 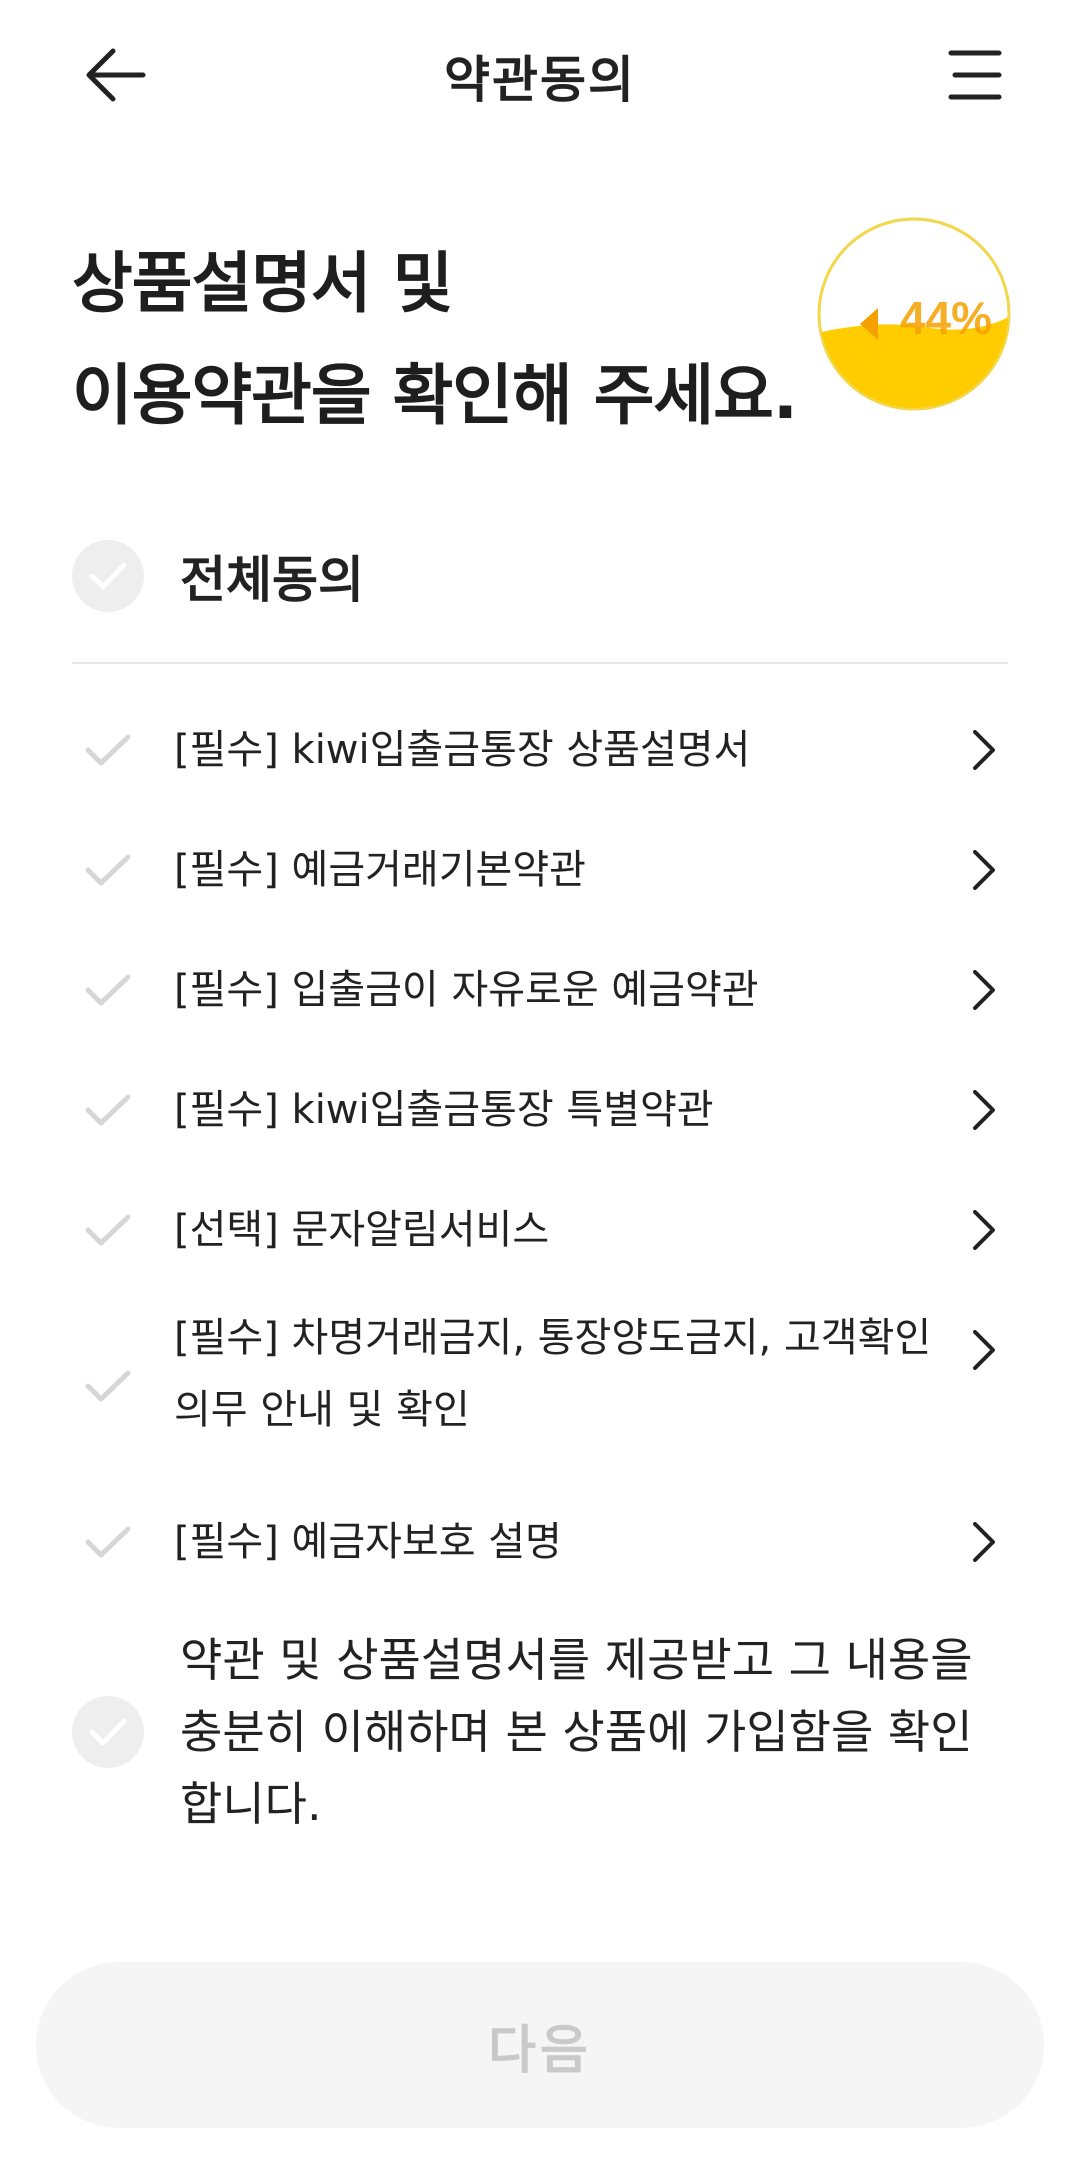 I want to click on divider, so click(x=540, y=663).